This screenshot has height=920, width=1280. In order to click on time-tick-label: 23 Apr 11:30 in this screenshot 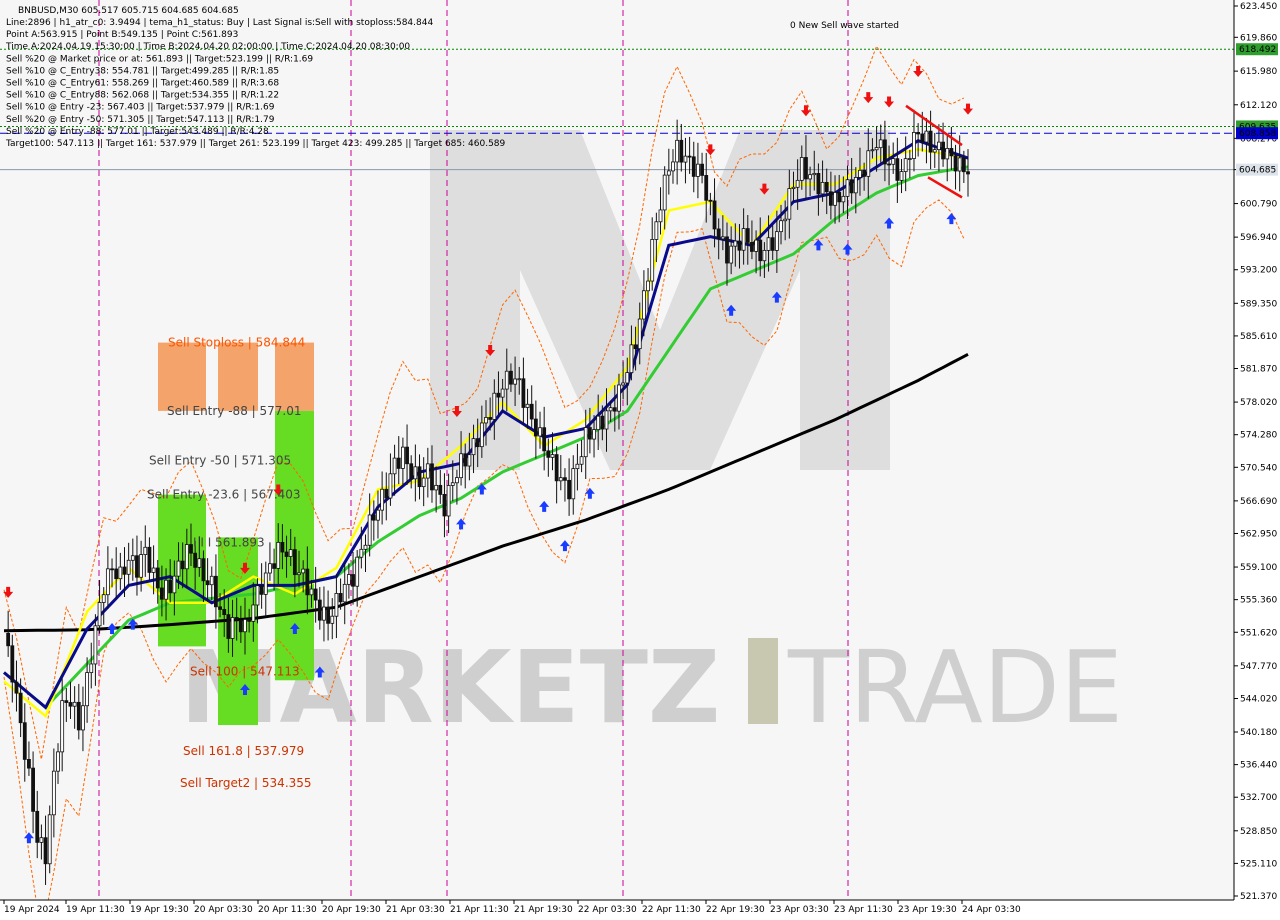, I will do `click(863, 910)`.